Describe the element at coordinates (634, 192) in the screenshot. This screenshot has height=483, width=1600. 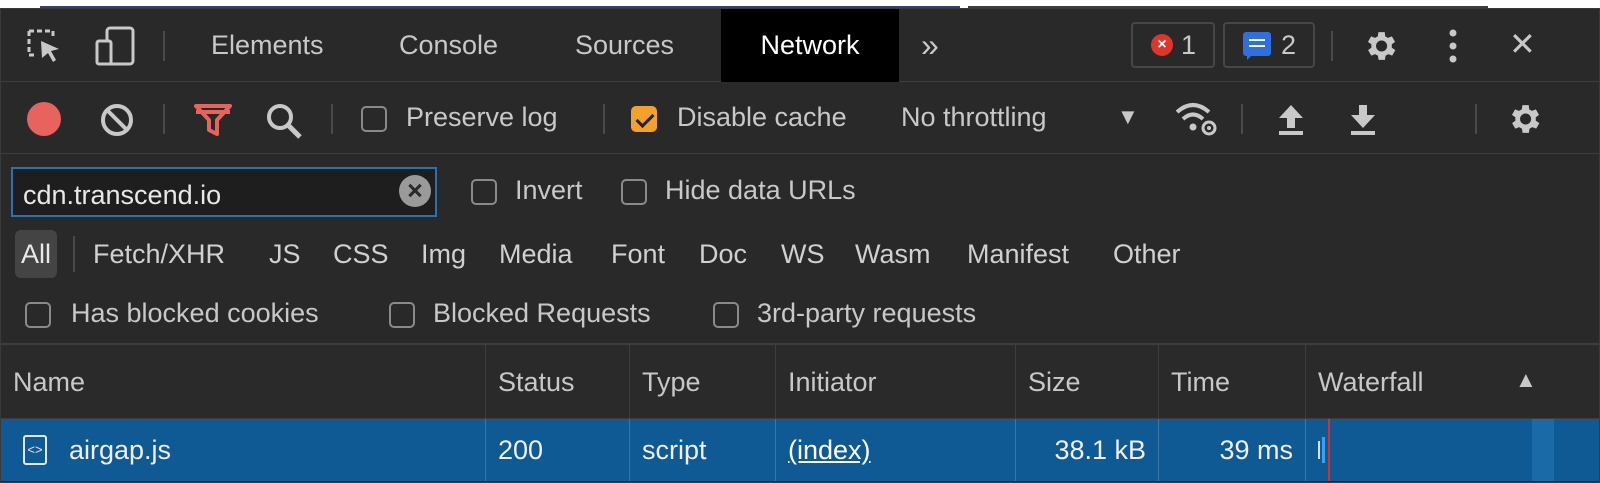
I see `hide-data-urls-checkbox` at that location.